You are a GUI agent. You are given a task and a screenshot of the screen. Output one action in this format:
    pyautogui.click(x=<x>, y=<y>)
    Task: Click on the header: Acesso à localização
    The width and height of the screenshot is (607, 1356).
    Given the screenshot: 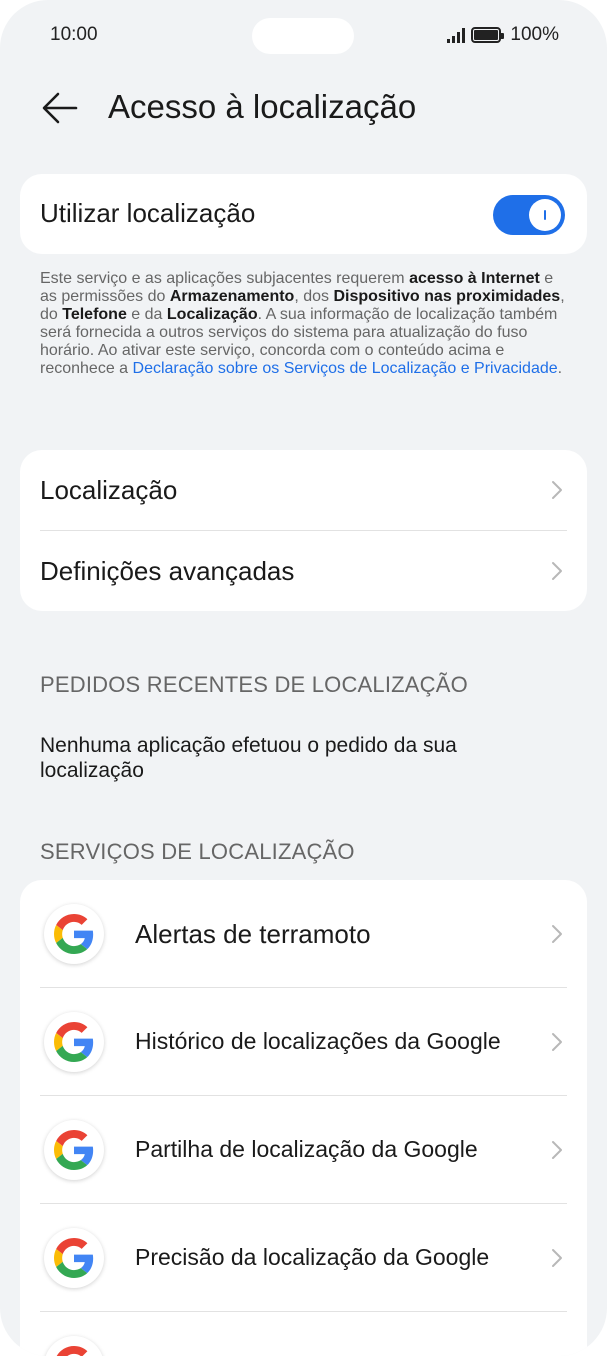 What is the action you would take?
    pyautogui.click(x=303, y=108)
    